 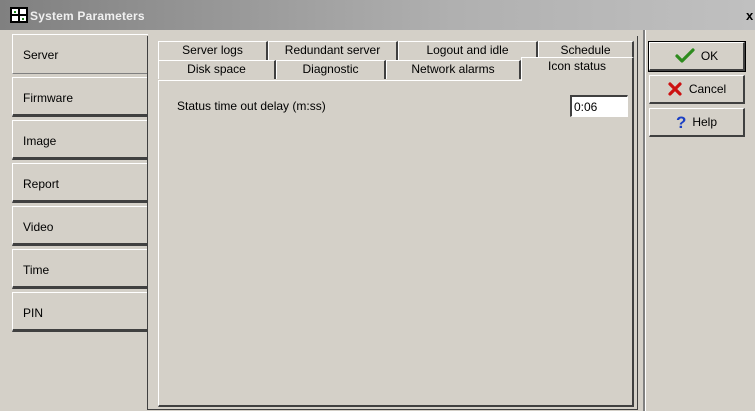 What do you see at coordinates (705, 122) in the screenshot?
I see `help-button-label: Help` at bounding box center [705, 122].